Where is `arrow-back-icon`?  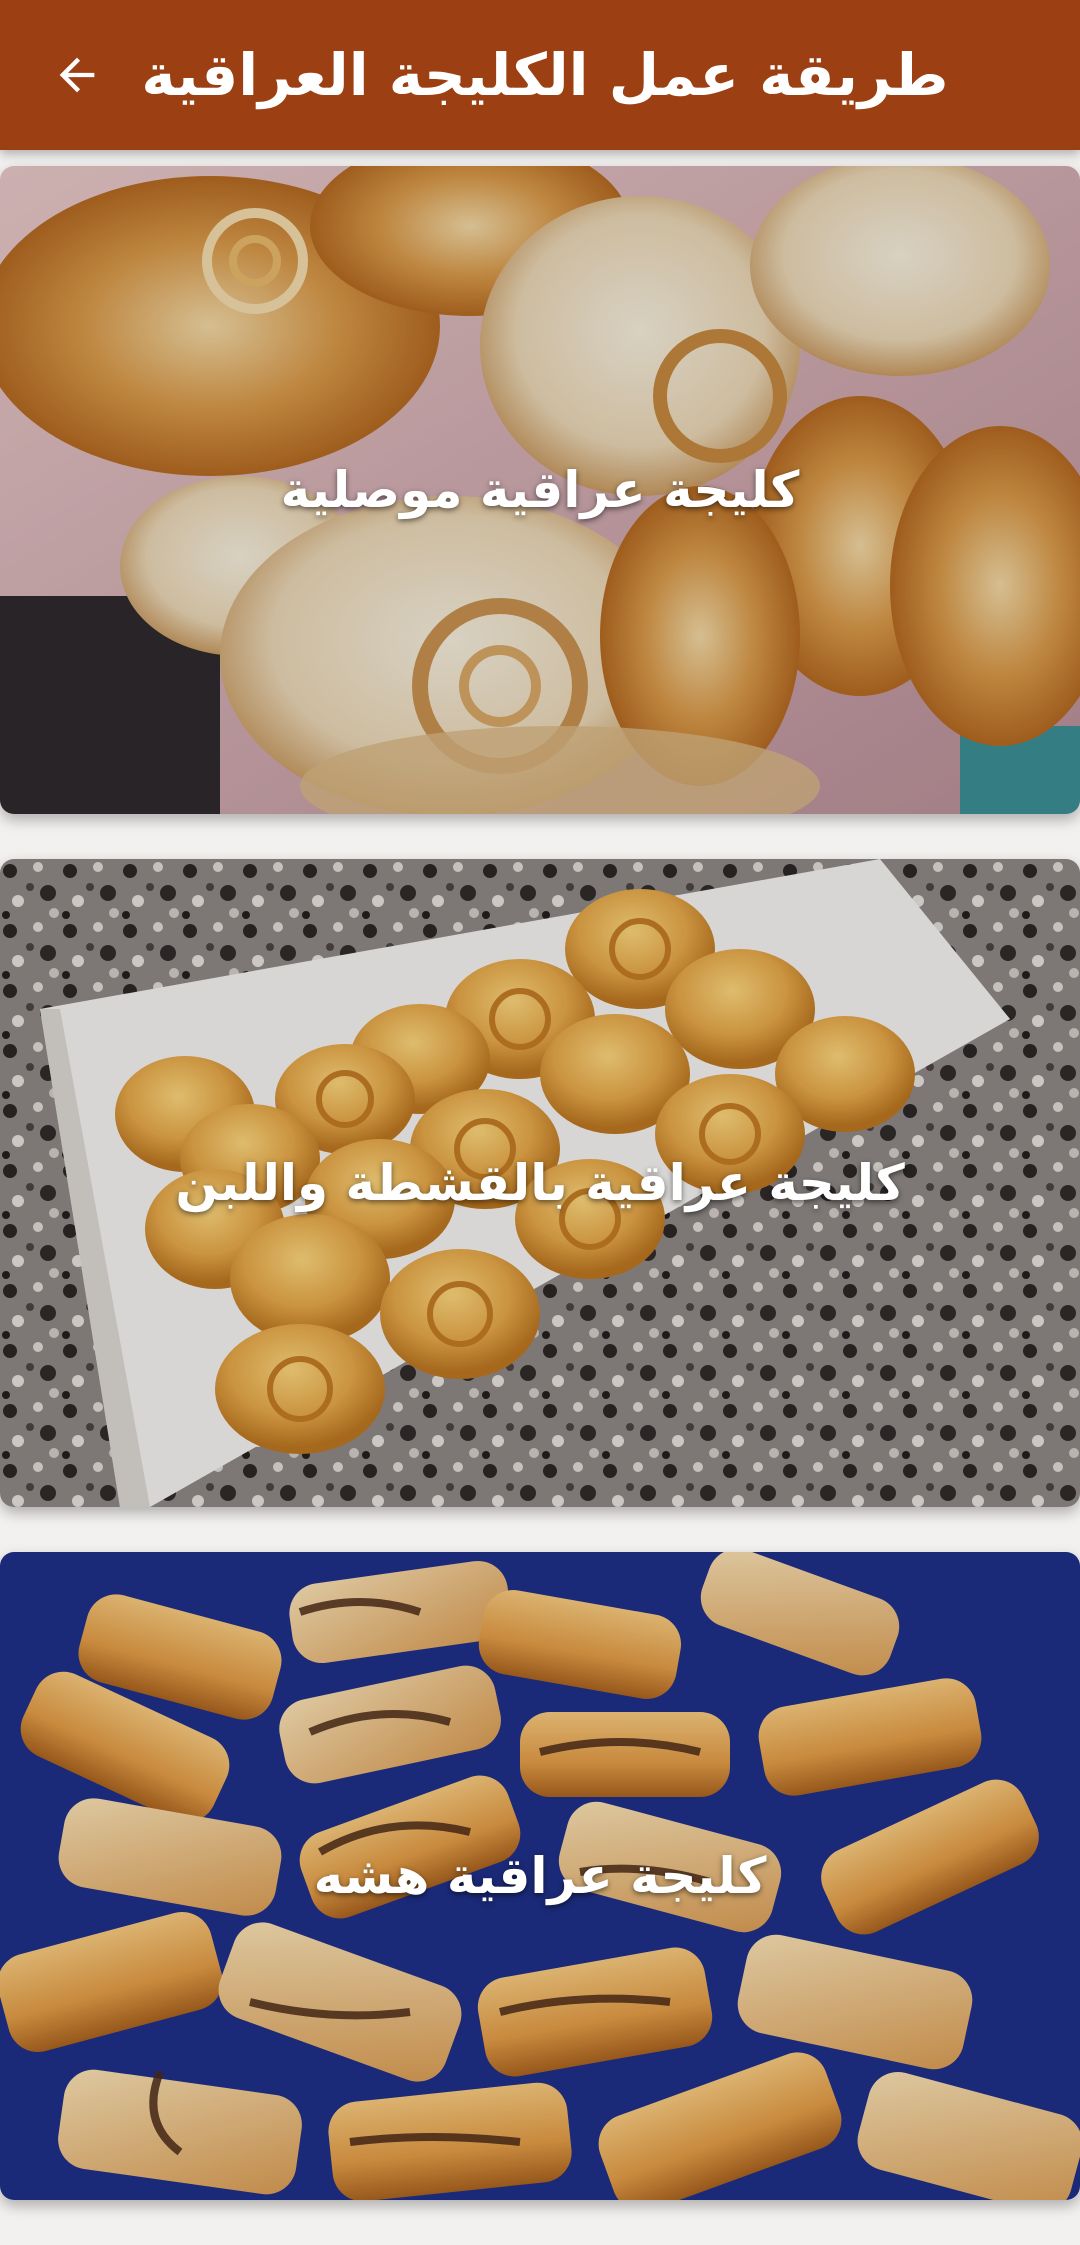 arrow-back-icon is located at coordinates (77, 75).